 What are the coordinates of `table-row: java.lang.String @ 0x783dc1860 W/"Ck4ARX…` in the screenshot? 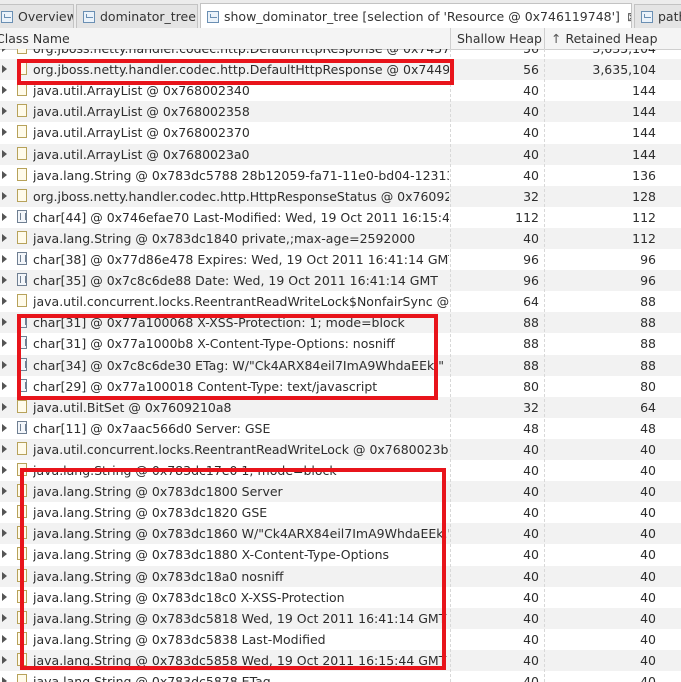 It's located at (340, 534).